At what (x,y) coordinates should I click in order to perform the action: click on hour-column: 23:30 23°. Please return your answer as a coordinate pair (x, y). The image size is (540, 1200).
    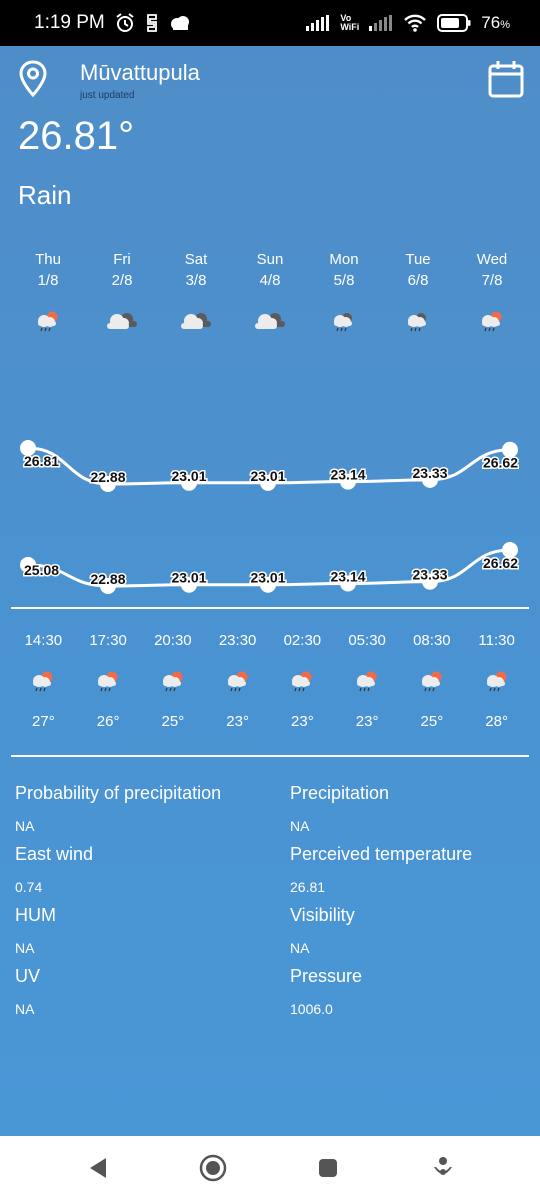
    Looking at the image, I should click on (237, 681).